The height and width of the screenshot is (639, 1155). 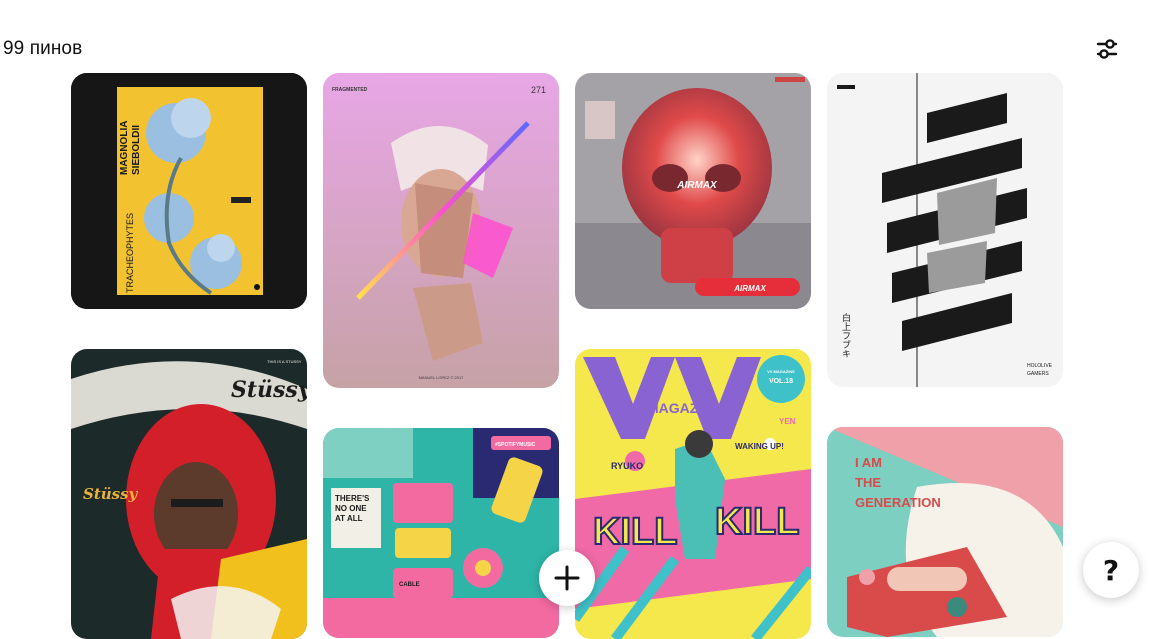 What do you see at coordinates (409, 585) in the screenshot?
I see `spotify-label: CABLE` at bounding box center [409, 585].